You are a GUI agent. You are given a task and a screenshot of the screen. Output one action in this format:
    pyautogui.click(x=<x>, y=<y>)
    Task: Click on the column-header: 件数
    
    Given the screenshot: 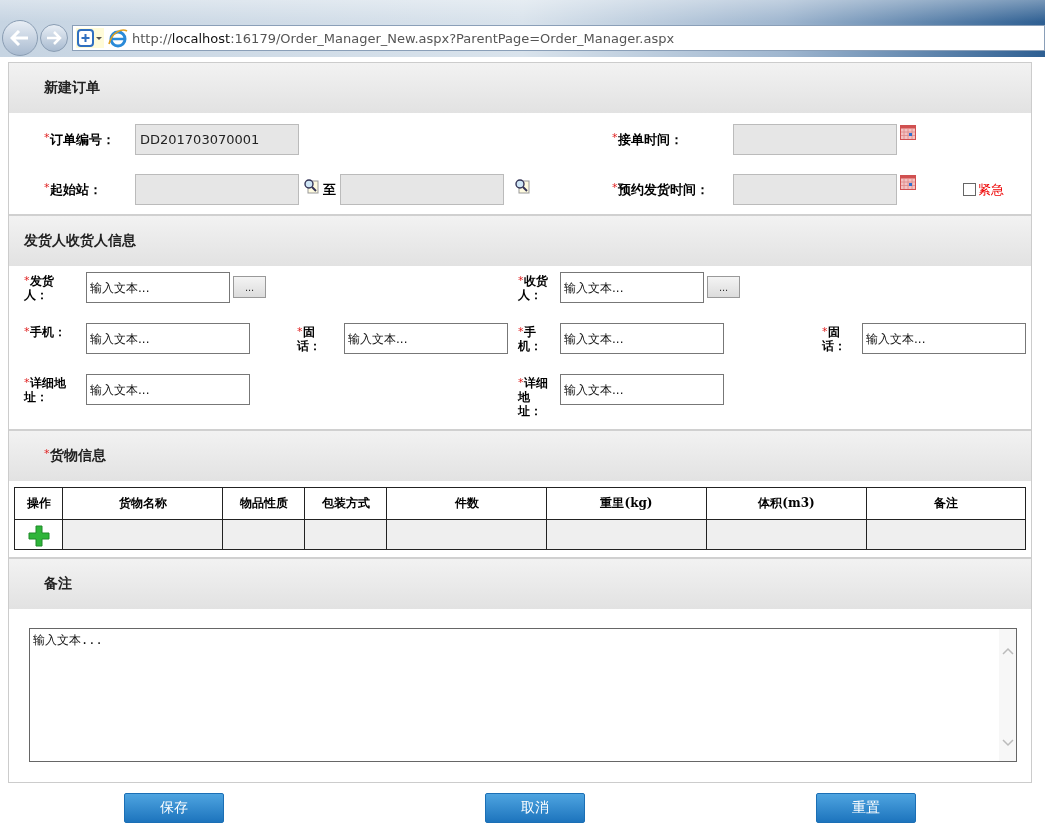 What is the action you would take?
    pyautogui.click(x=466, y=503)
    